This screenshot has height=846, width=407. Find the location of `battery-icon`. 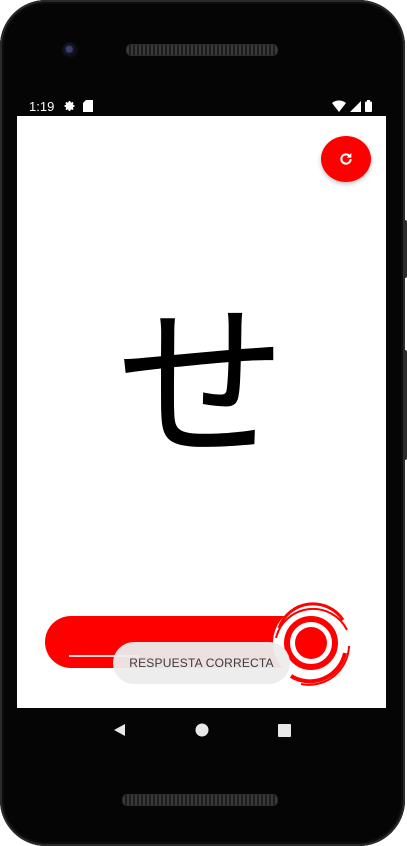

battery-icon is located at coordinates (368, 106).